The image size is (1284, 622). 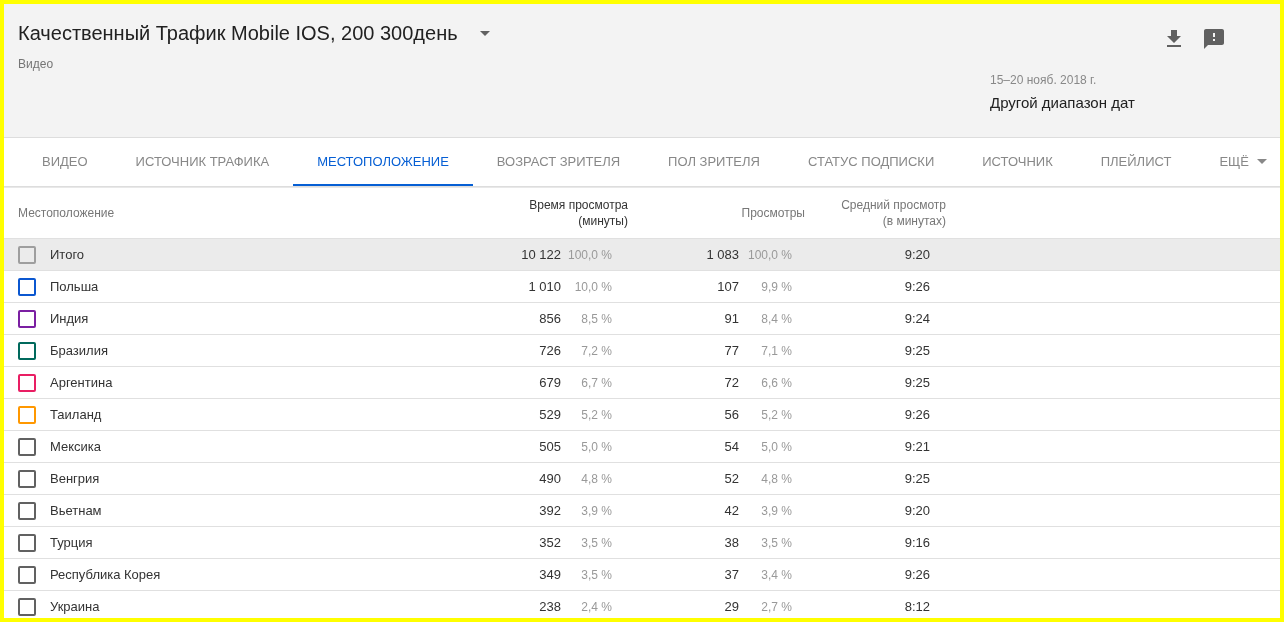 I want to click on table-cell-text: 856, so click(x=549, y=318).